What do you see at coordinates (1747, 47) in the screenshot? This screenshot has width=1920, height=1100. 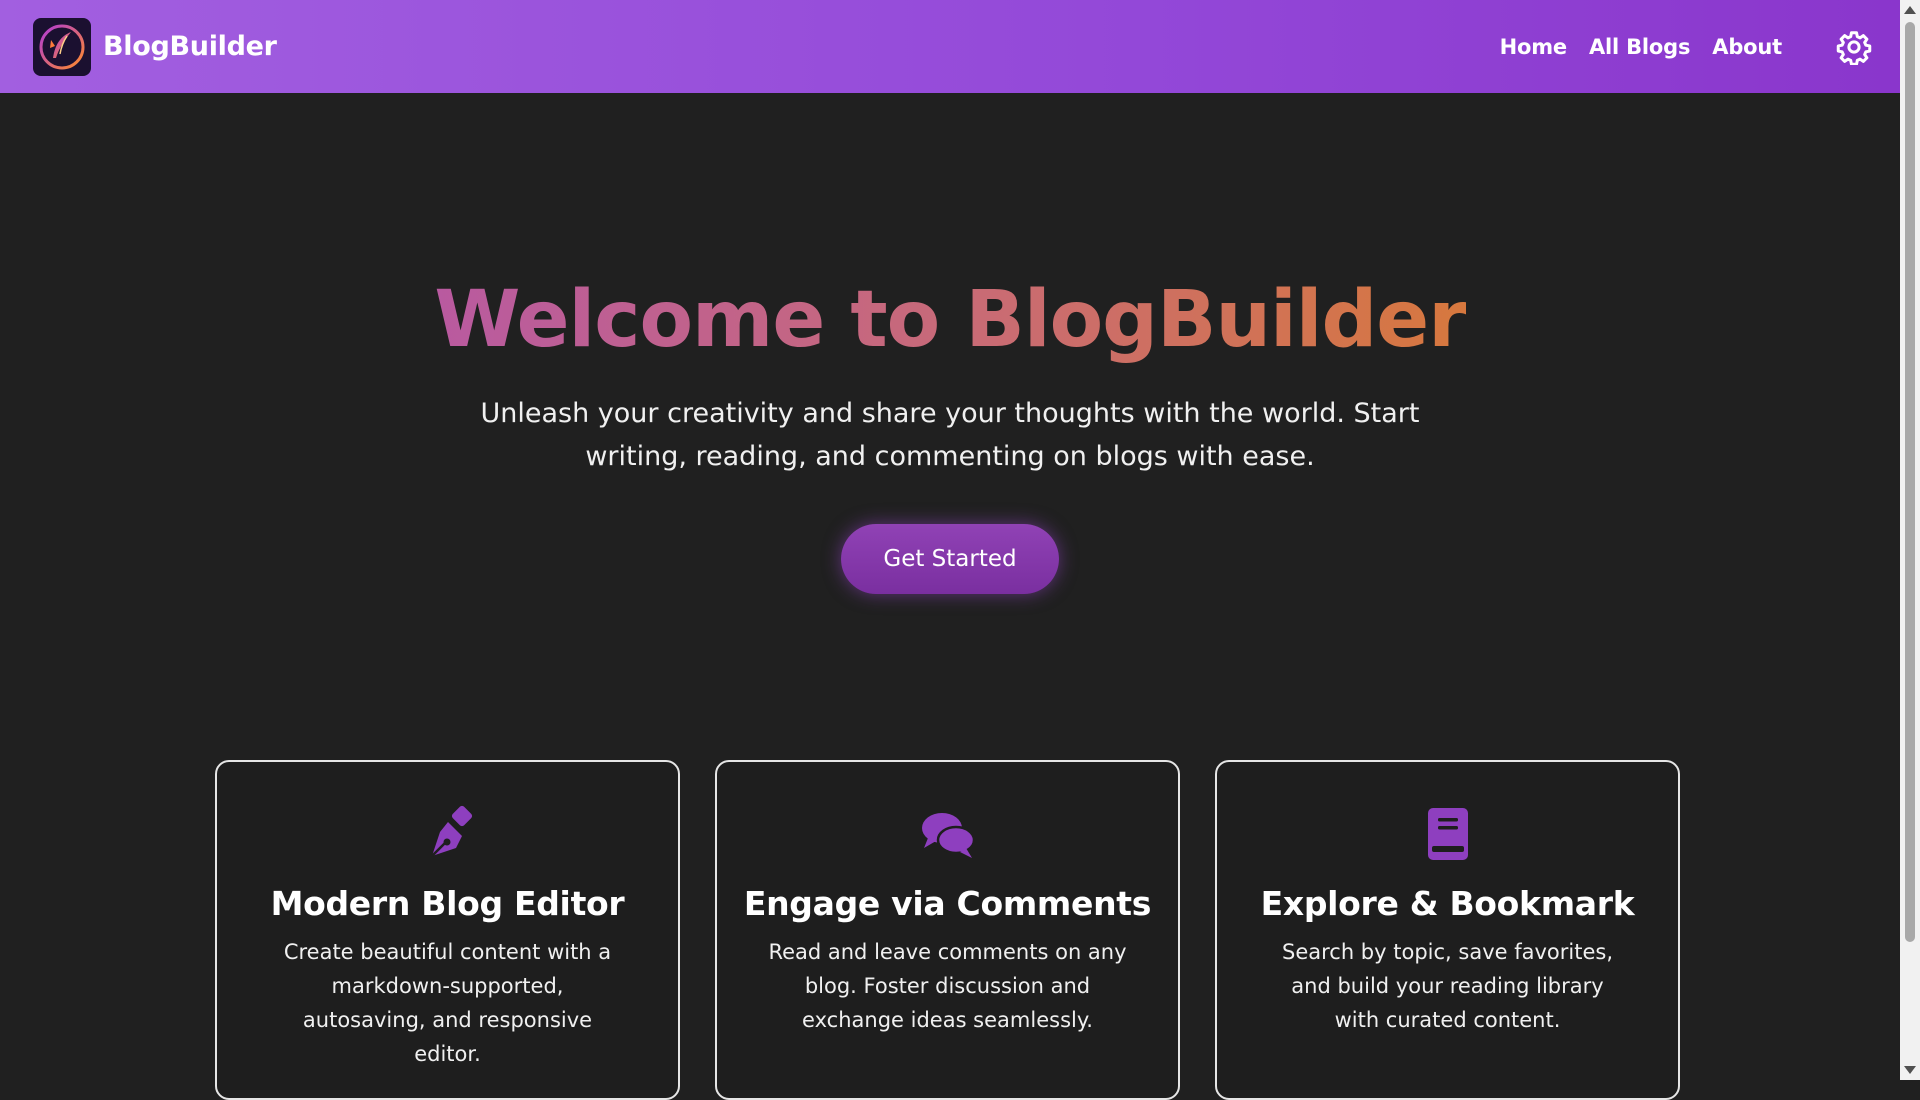 I see `nav-about-link: About` at bounding box center [1747, 47].